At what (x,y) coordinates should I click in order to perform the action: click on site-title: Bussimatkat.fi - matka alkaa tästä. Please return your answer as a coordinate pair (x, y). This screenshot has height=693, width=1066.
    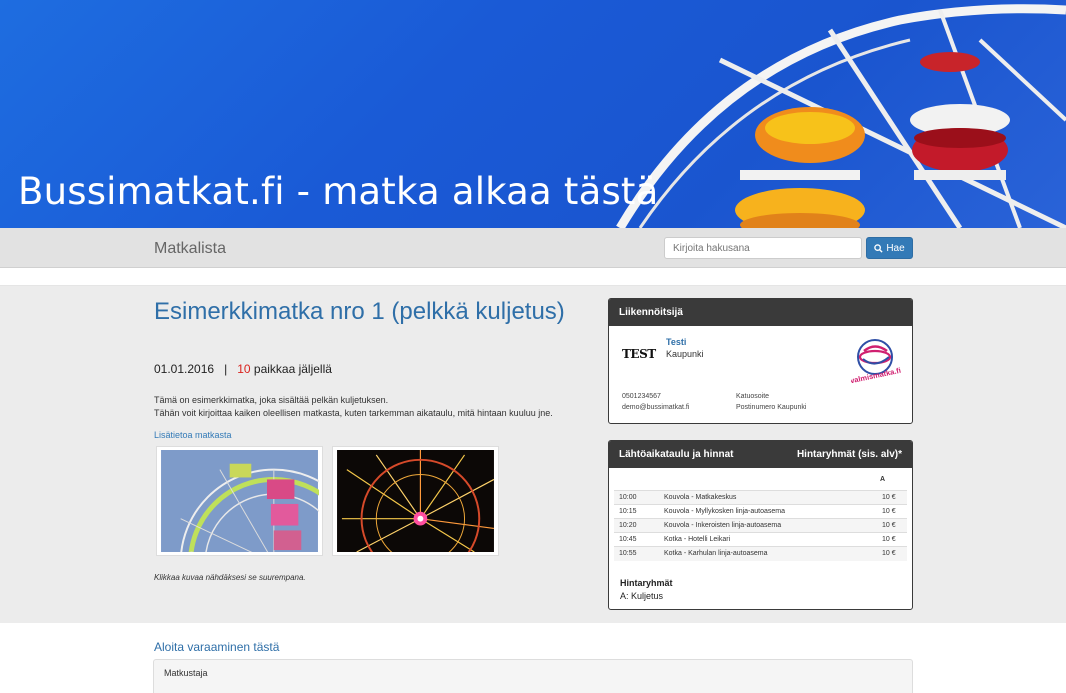
    Looking at the image, I should click on (338, 191).